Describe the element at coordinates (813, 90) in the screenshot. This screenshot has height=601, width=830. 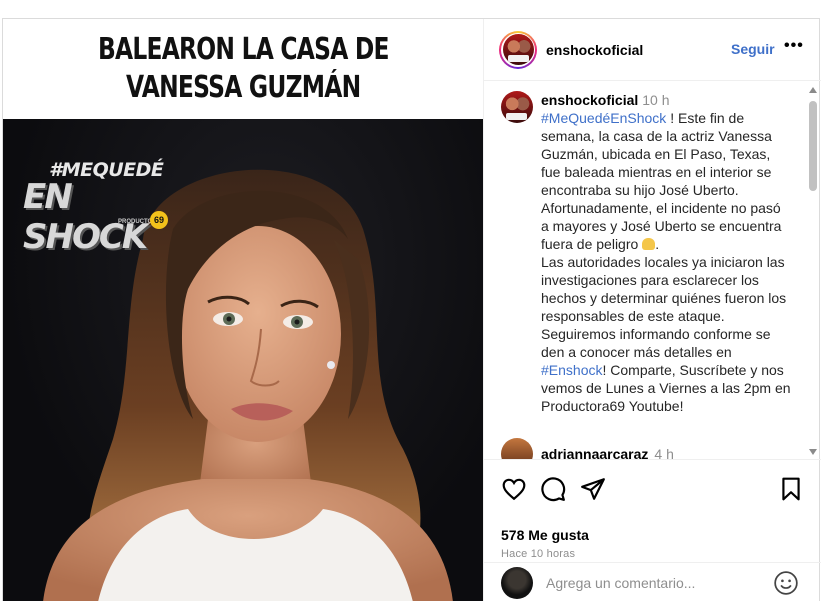
I see `scroll-up-icon` at that location.